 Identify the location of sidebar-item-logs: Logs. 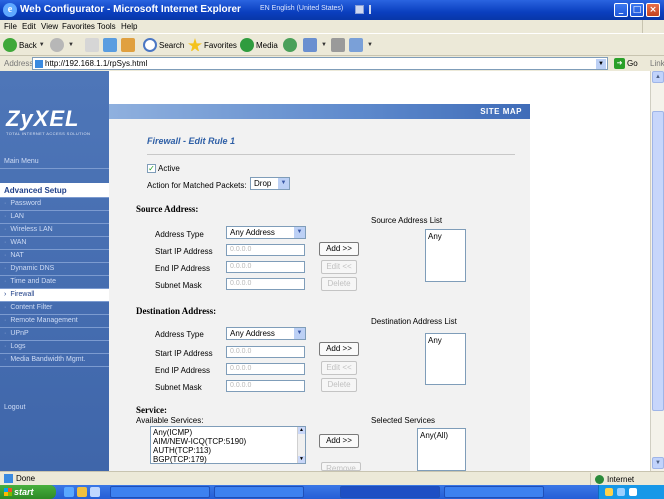
(54, 347).